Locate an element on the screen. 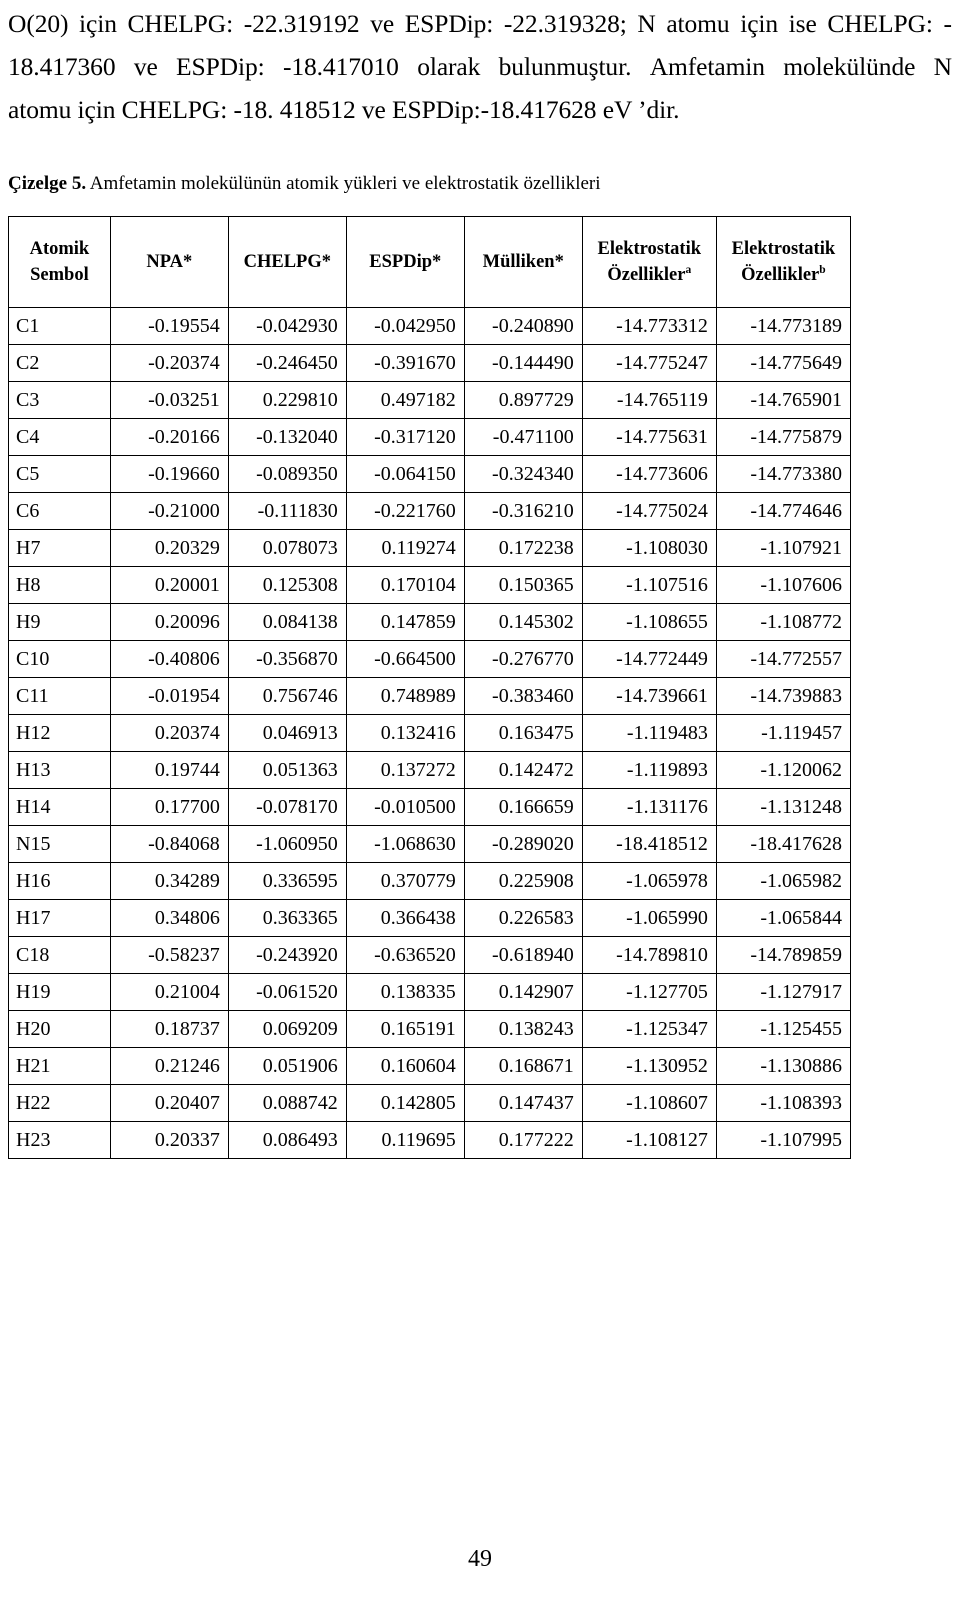  cell-electrostatic-a: -14.739661 is located at coordinates (649, 696).